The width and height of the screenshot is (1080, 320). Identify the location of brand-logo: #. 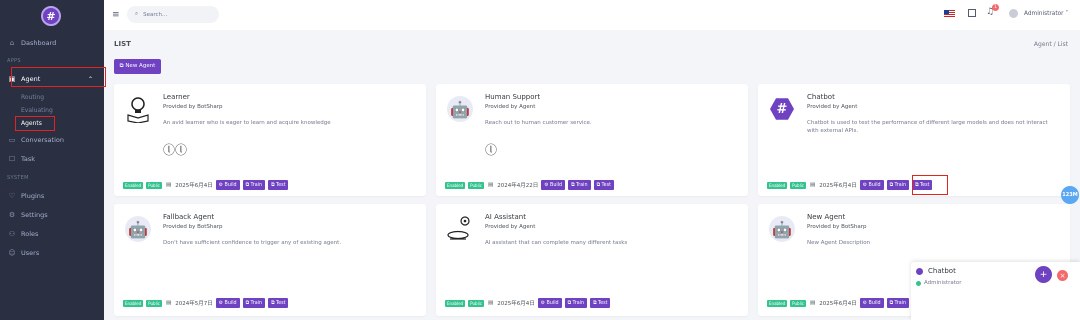
(51, 16).